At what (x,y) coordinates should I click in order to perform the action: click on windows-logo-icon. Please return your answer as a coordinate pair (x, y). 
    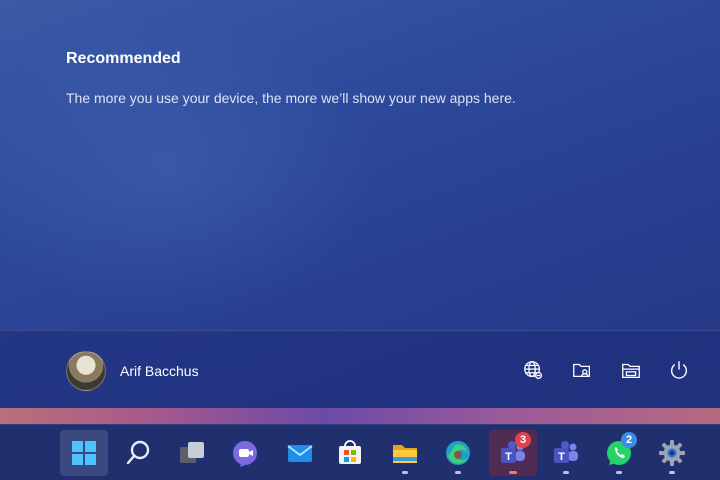
    Looking at the image, I should click on (84, 453).